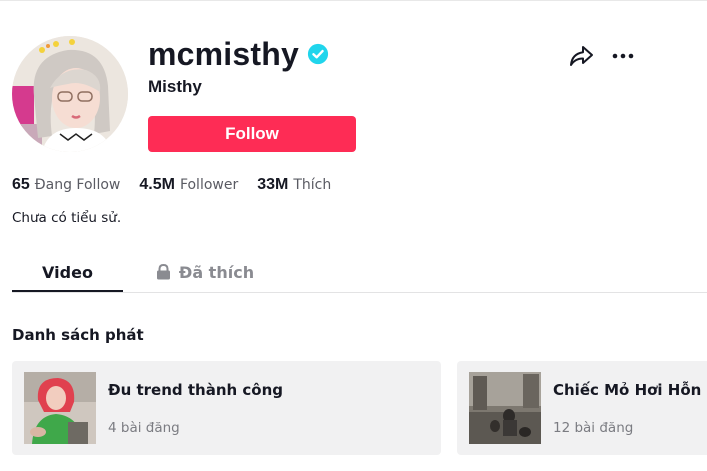 This screenshot has width=707, height=471. I want to click on active-tab-indicator, so click(67, 291).